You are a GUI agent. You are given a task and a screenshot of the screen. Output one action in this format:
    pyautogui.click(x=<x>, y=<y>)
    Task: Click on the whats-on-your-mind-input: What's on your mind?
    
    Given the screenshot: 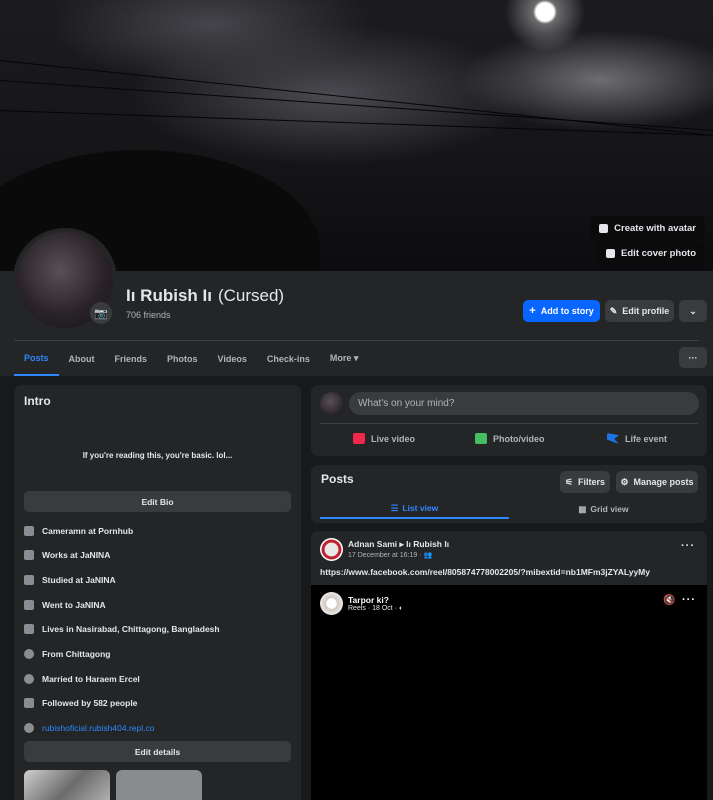 What is the action you would take?
    pyautogui.click(x=524, y=403)
    